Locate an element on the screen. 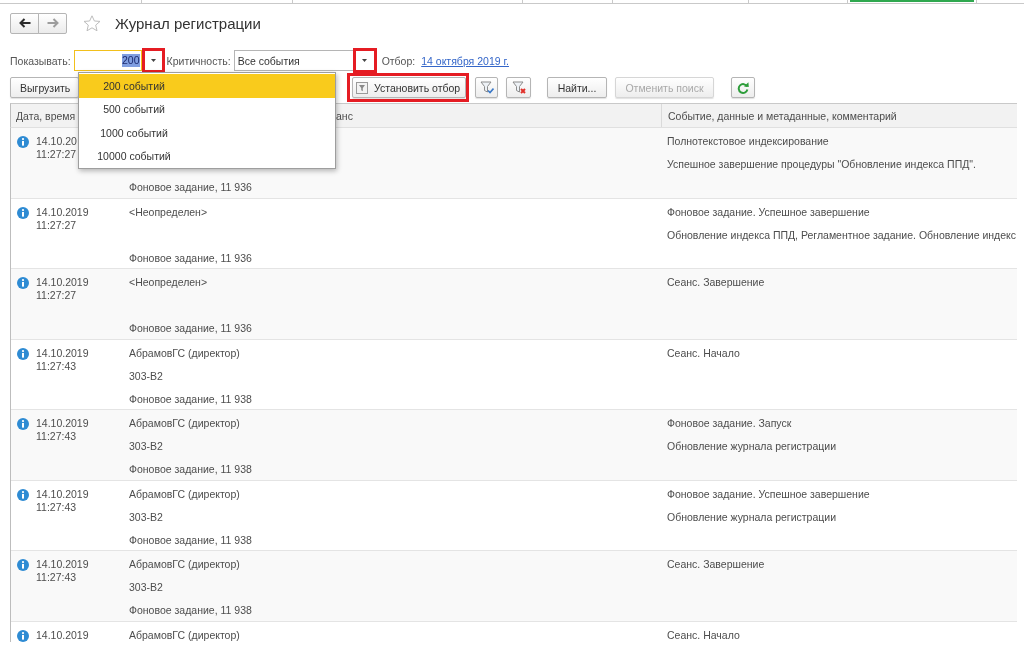 Image resolution: width=1024 pixels, height=653 pixels. event-details-text: Обновление индекса ППД, Регламентное задание. Обновление индекс is located at coordinates (842, 234).